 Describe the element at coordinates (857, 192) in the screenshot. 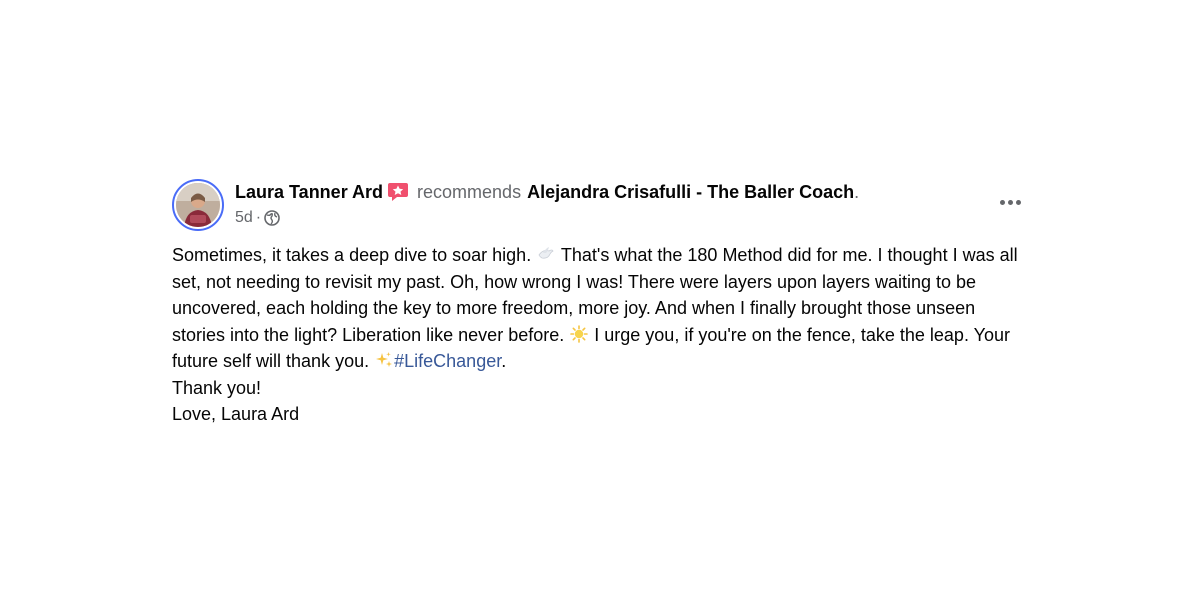

I see `title-period: .` at that location.